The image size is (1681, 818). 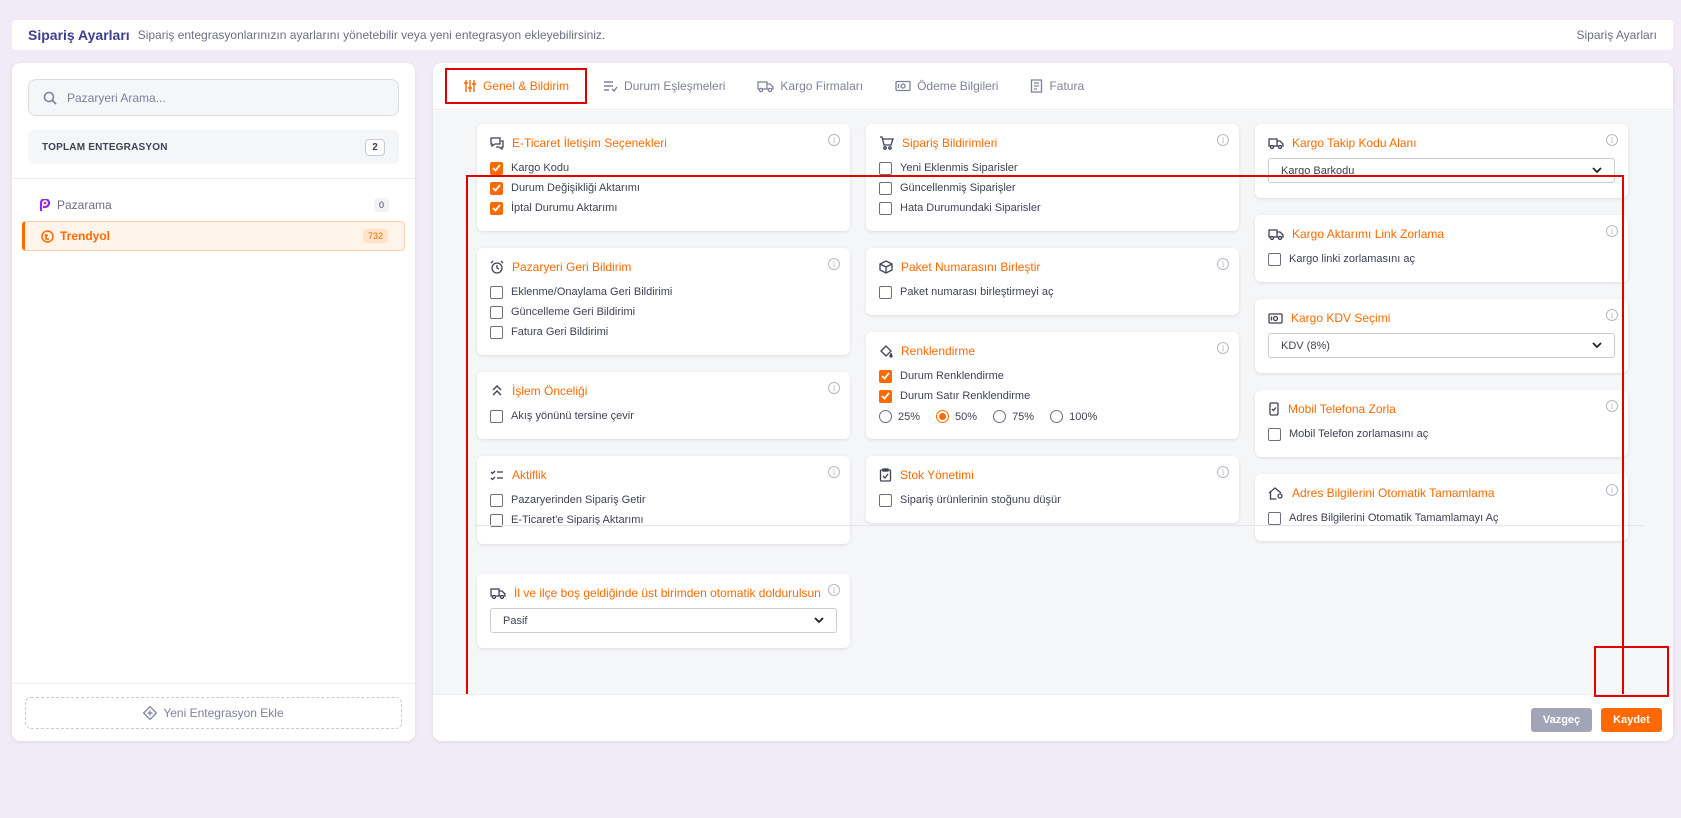 I want to click on checkbox-kargo-link: Kargo linki zorlamasını aç, so click(x=1441, y=259).